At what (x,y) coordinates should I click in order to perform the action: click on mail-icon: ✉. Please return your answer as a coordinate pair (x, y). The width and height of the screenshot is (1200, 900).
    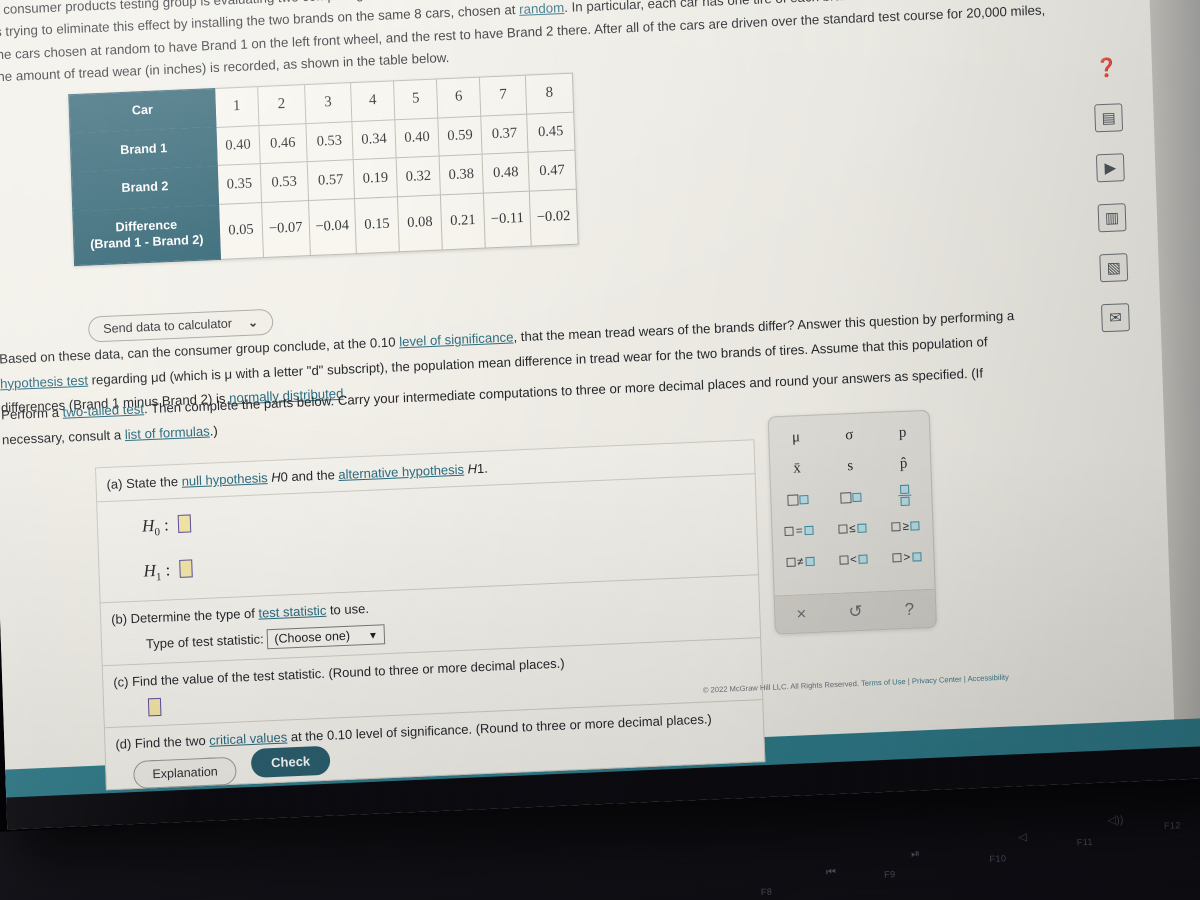
    Looking at the image, I should click on (1115, 318).